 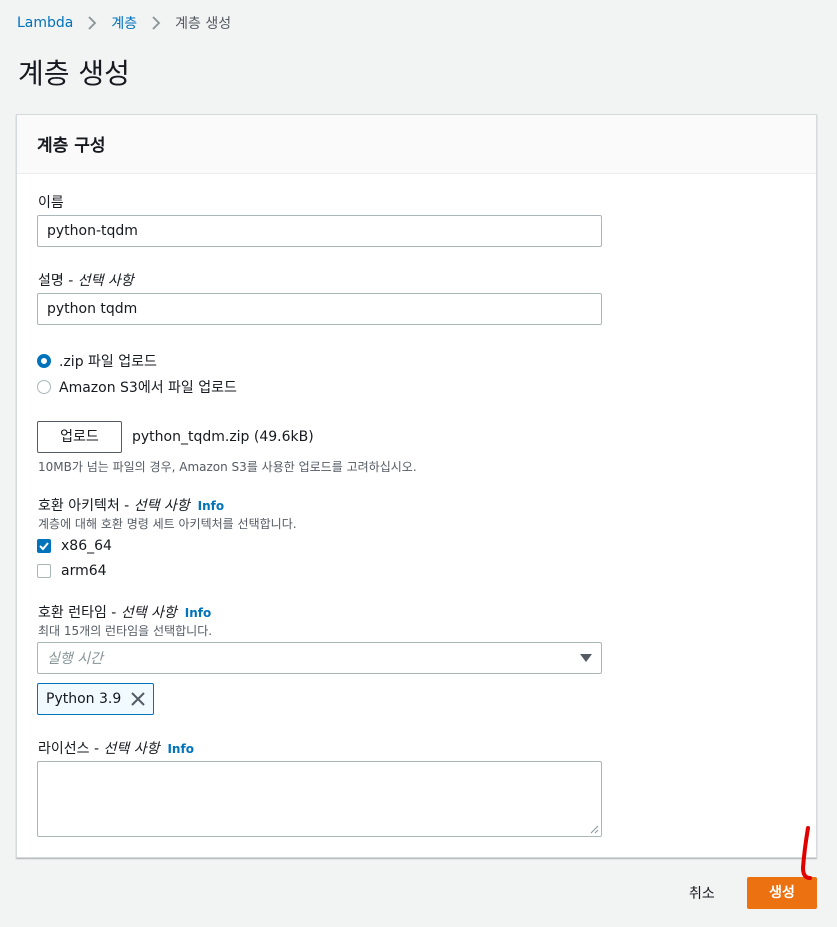 I want to click on breadcrumb-current: 계층 생성, so click(x=203, y=24).